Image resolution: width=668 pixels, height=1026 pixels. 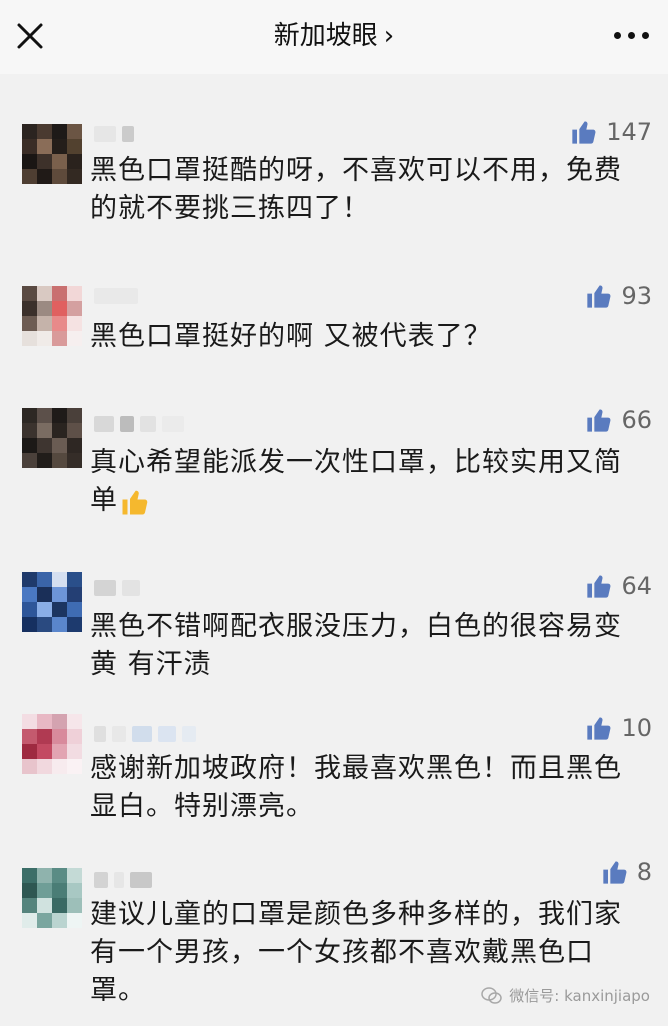 I want to click on wechat-icon, so click(x=492, y=995).